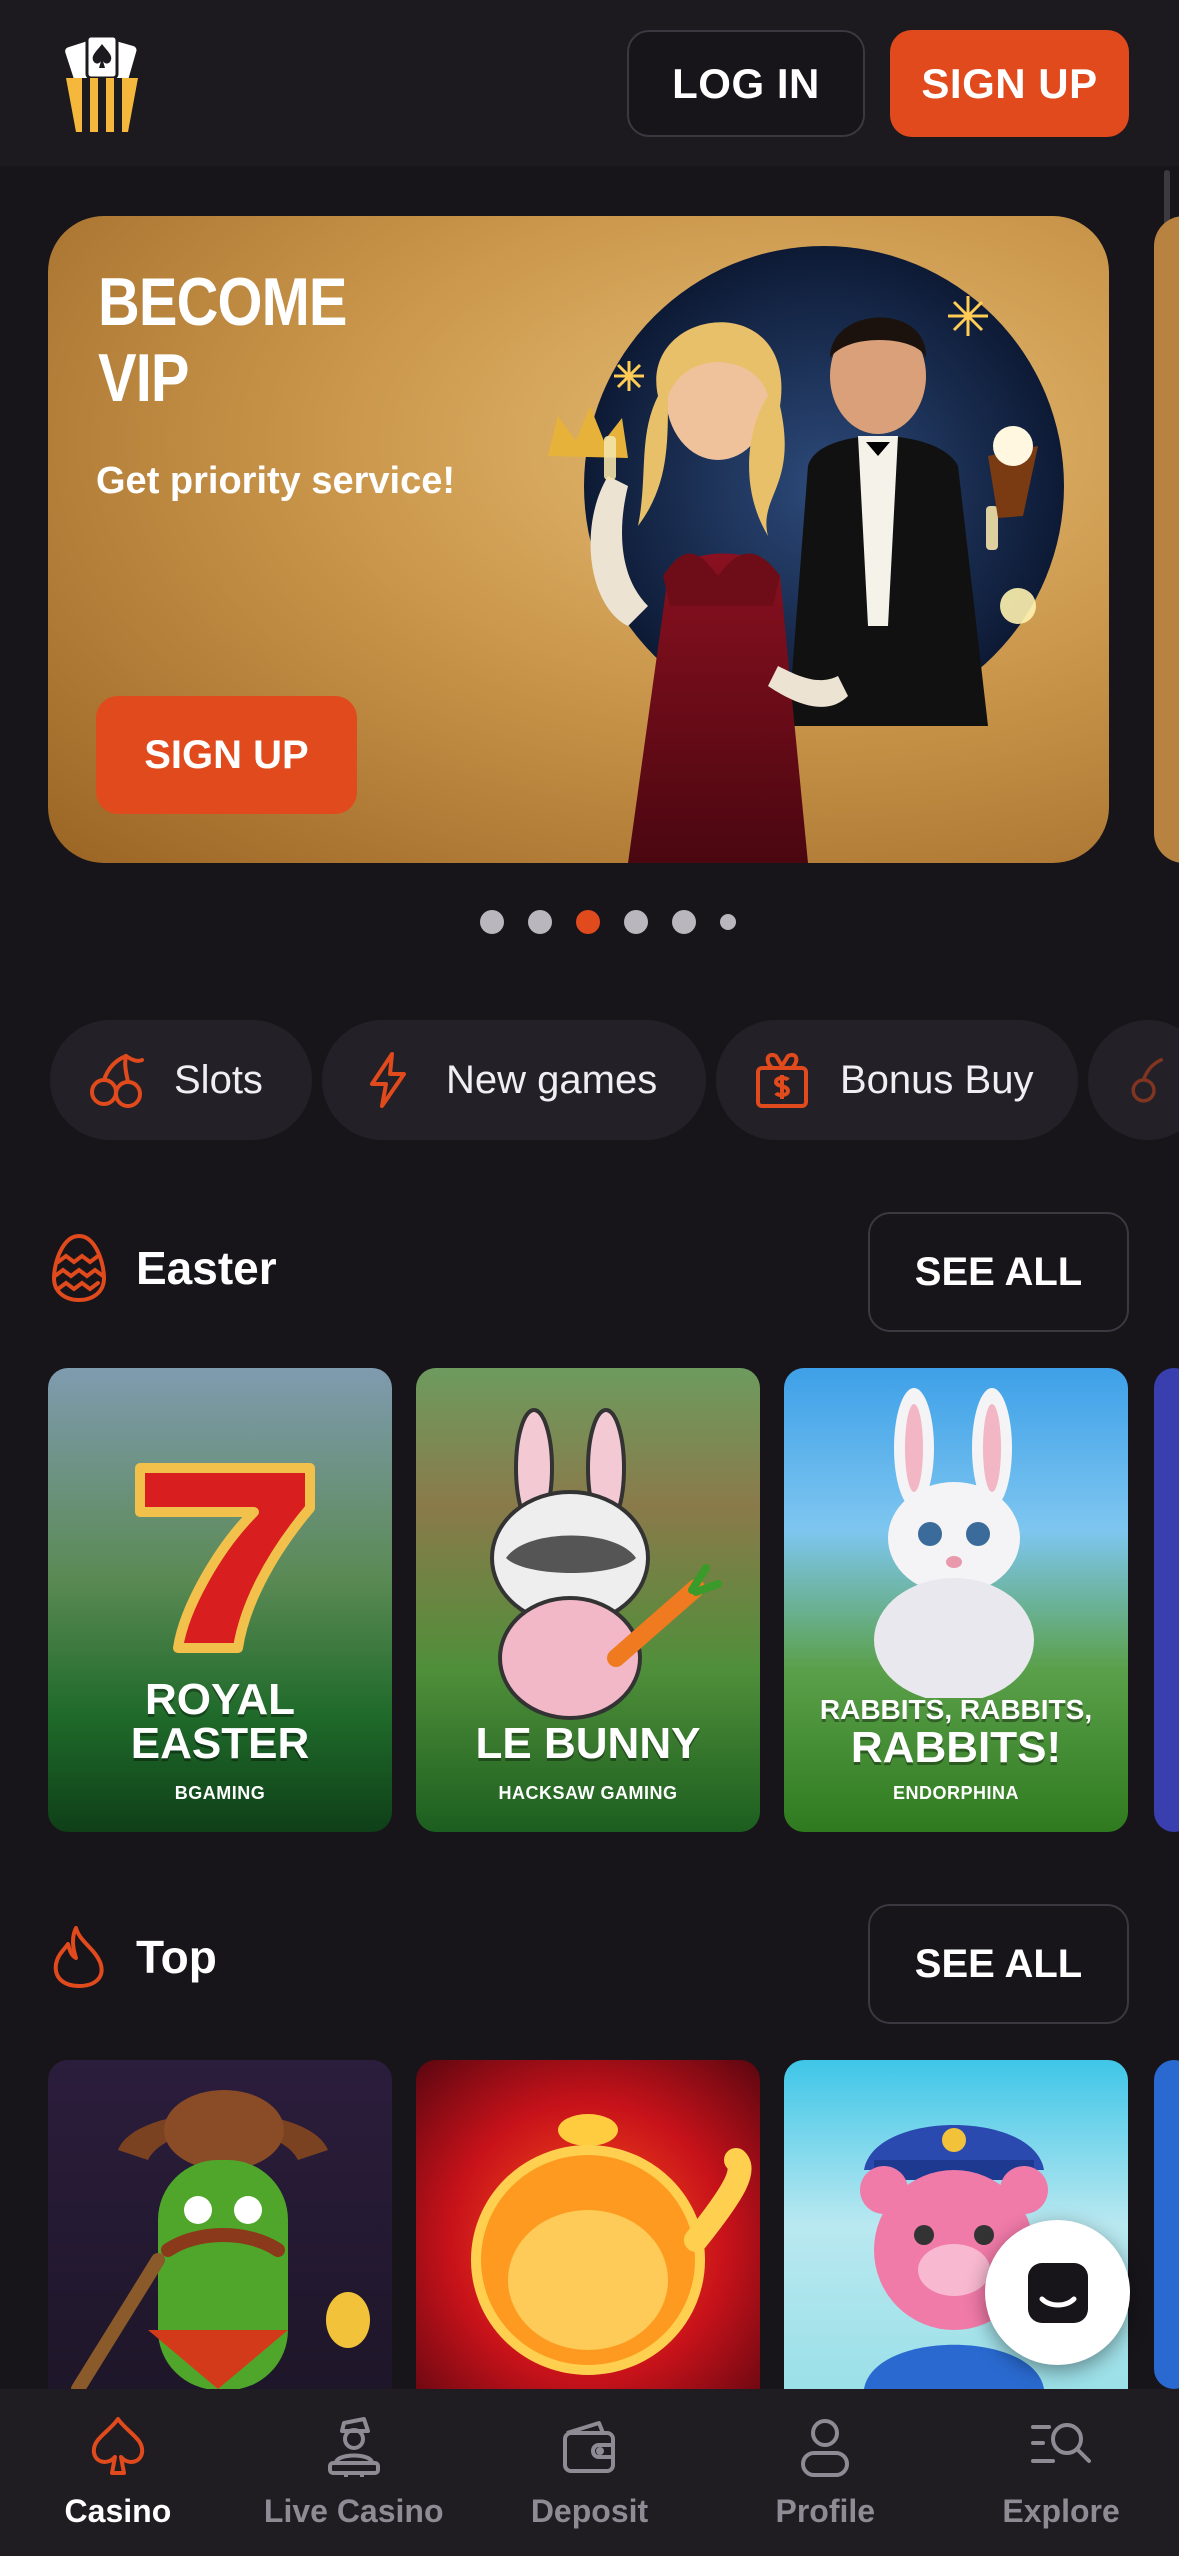 The image size is (1179, 2556). I want to click on nav-label: Profile, so click(825, 2511).